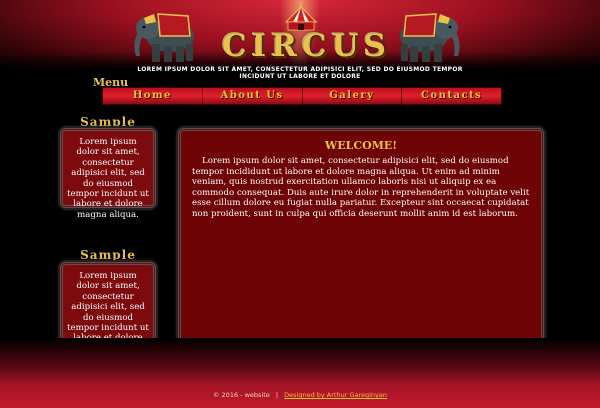  Describe the element at coordinates (361, 145) in the screenshot. I see `content-title: WELCOME!` at that location.